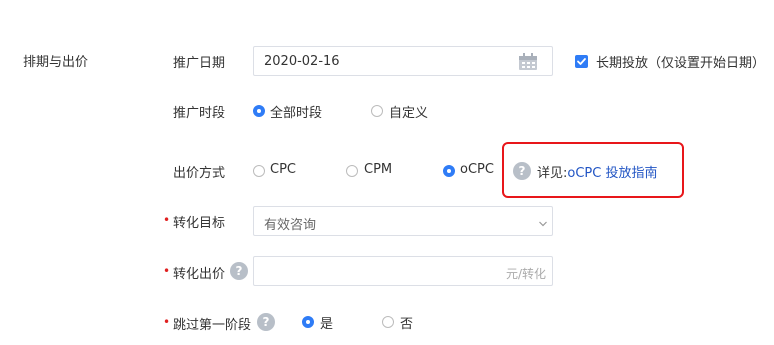  Describe the element at coordinates (377, 111) in the screenshot. I see `radio-custom-period` at that location.